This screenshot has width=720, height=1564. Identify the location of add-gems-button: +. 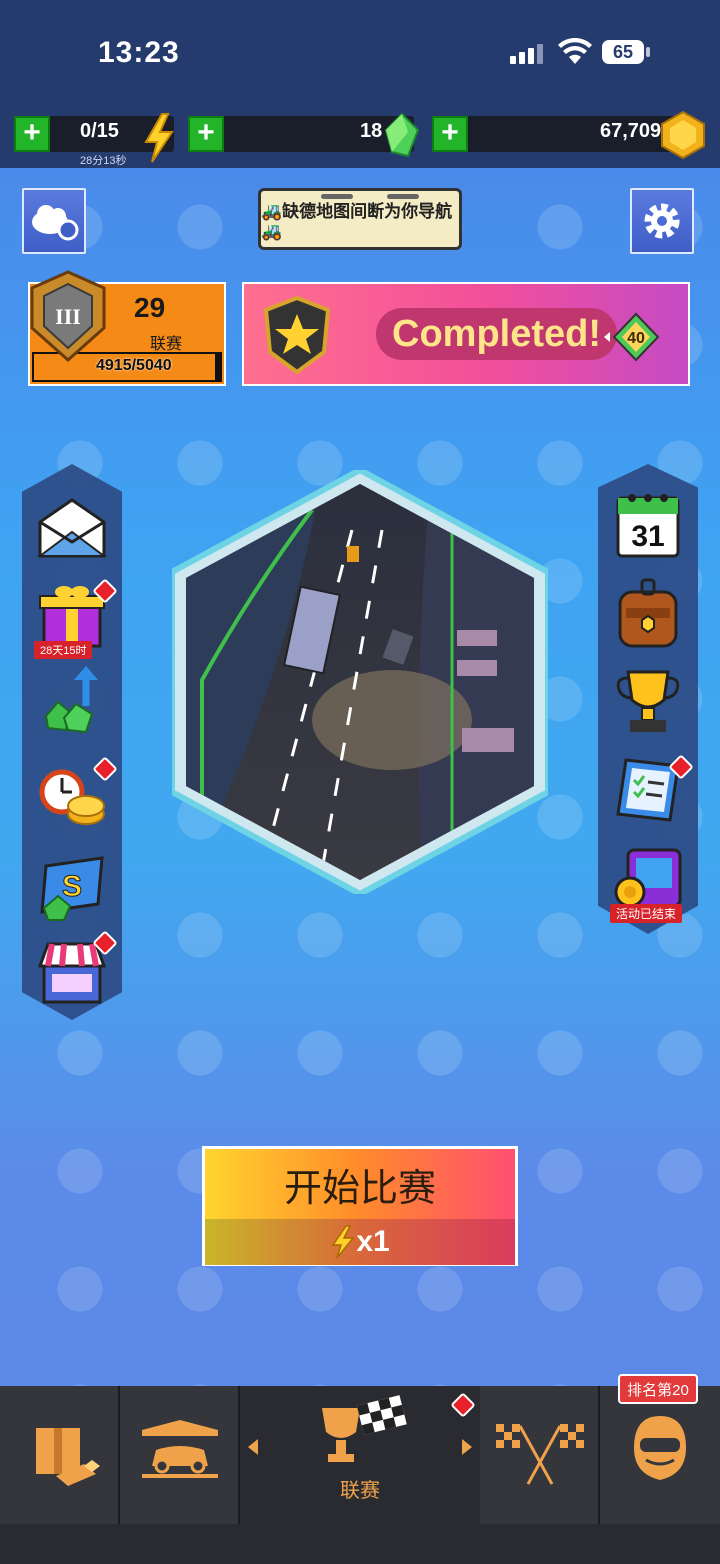
(206, 134).